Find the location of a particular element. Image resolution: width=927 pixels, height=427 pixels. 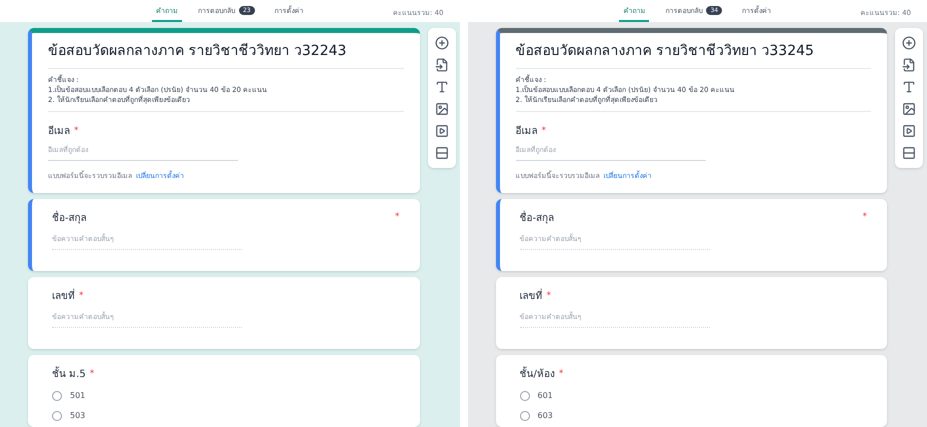

question-card: ชั้น/ห้อง * 601 603 is located at coordinates (691, 391).